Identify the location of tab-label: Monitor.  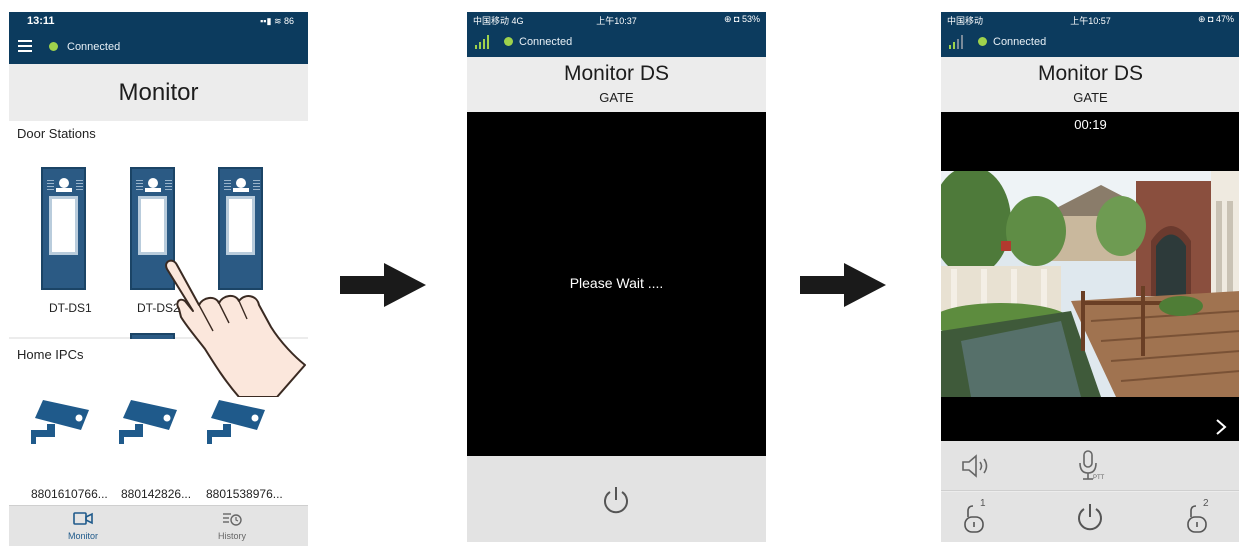
(82, 536).